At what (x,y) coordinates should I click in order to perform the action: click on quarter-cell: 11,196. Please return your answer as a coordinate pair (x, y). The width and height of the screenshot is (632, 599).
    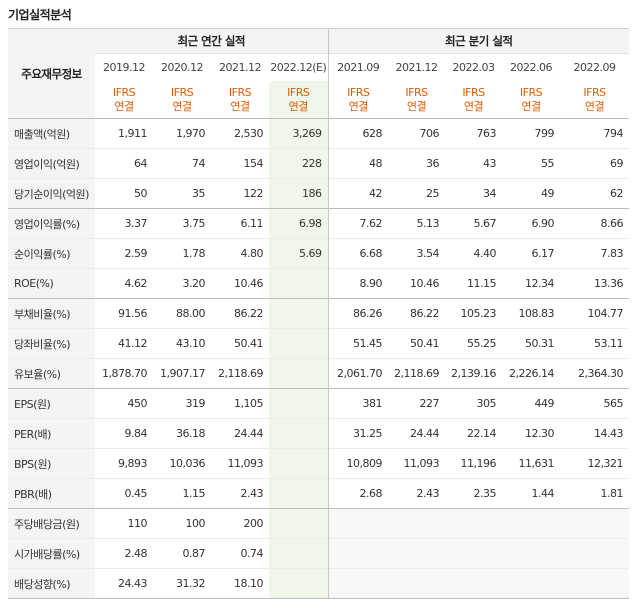
    Looking at the image, I should click on (473, 463).